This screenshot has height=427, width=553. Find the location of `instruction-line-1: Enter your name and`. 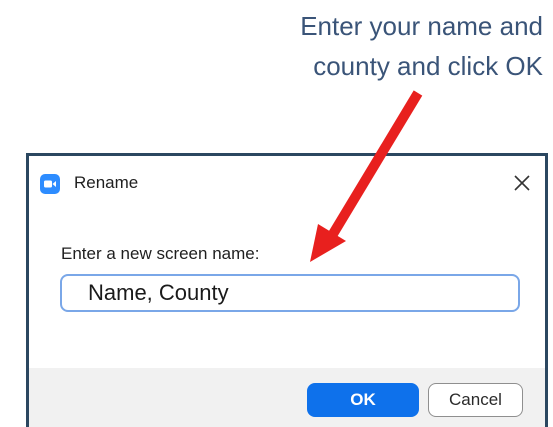

instruction-line-1: Enter your name and is located at coordinates (421, 26).